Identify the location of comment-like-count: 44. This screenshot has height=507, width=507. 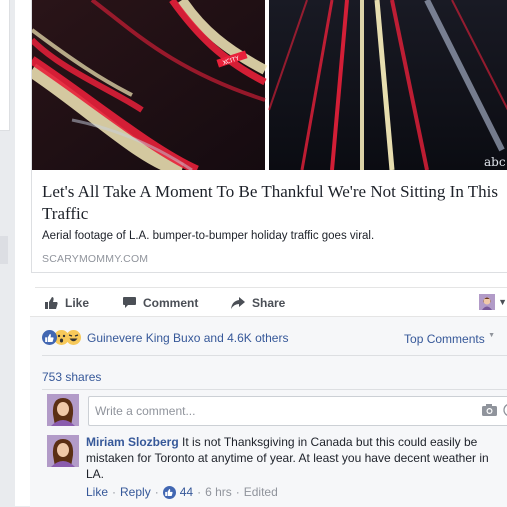
(186, 492).